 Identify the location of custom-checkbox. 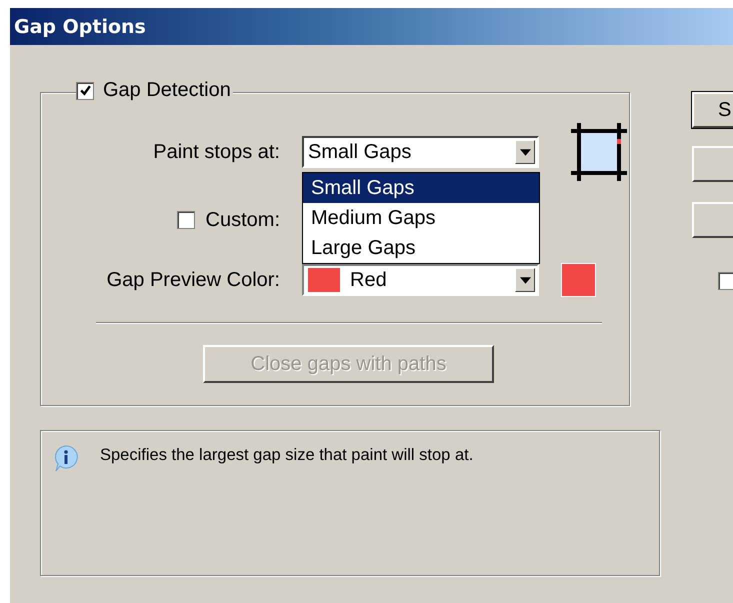
(185, 220).